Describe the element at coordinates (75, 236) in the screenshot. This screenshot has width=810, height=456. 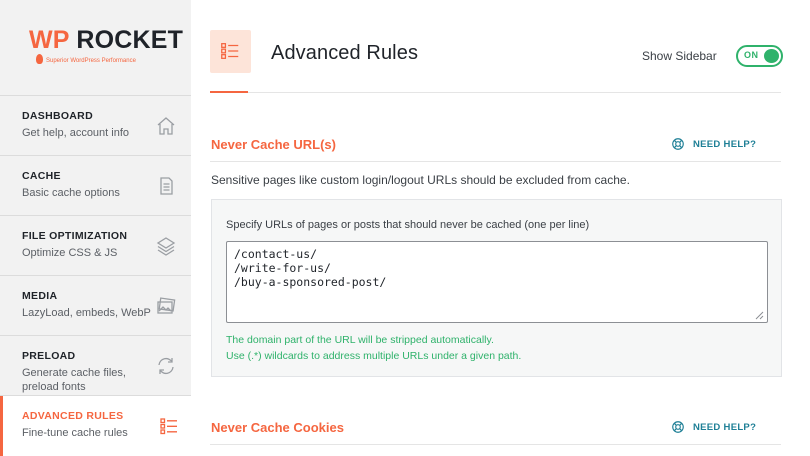
I see `sidebar-item-title: FILE OPTIMIZATION` at that location.